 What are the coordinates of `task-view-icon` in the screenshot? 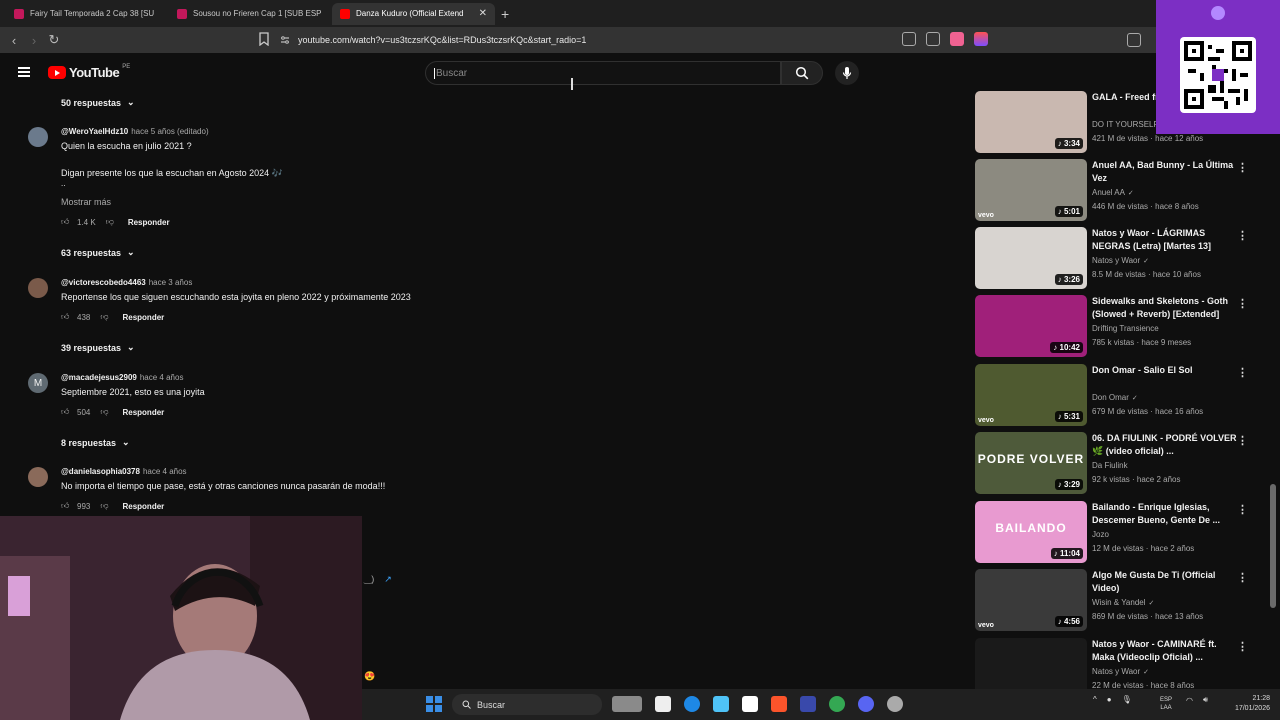 It's located at (663, 704).